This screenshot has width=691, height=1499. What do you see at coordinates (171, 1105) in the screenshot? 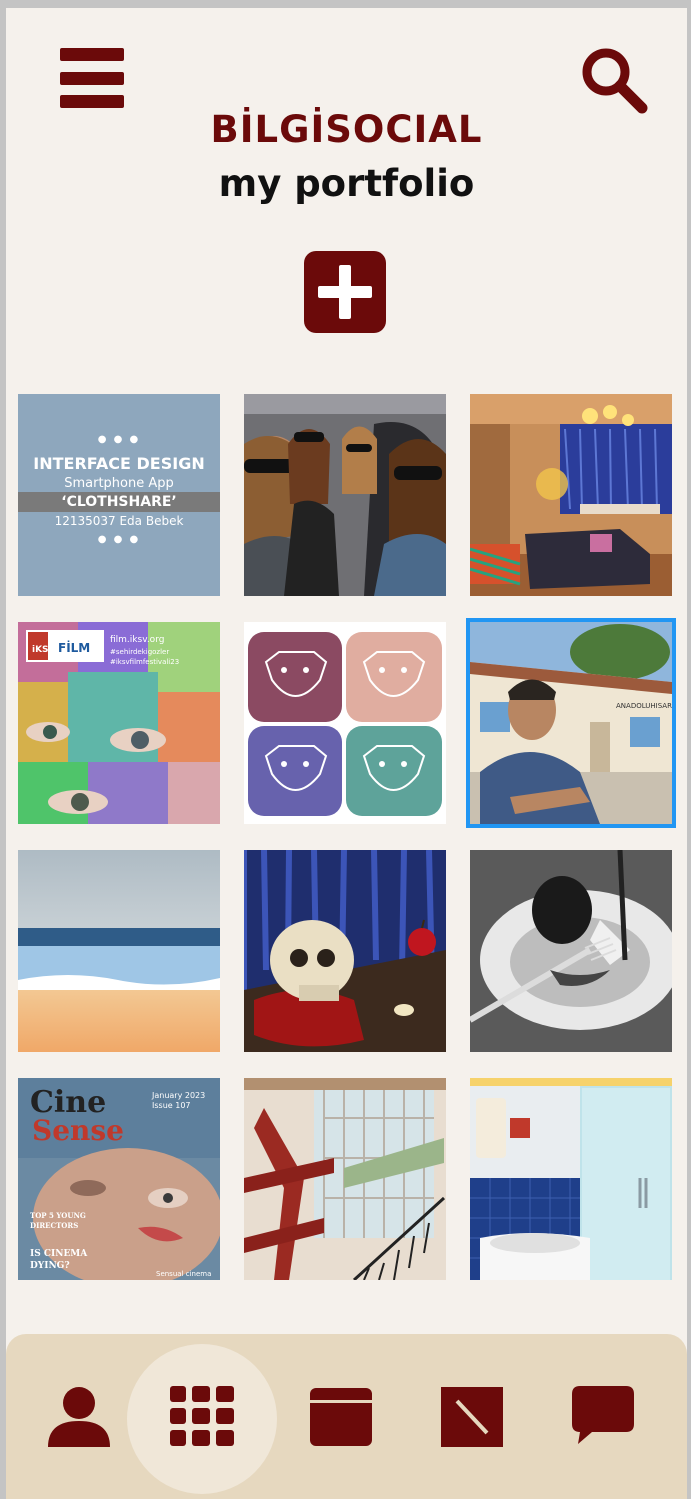
I see `svg-text: Issue 107` at bounding box center [171, 1105].